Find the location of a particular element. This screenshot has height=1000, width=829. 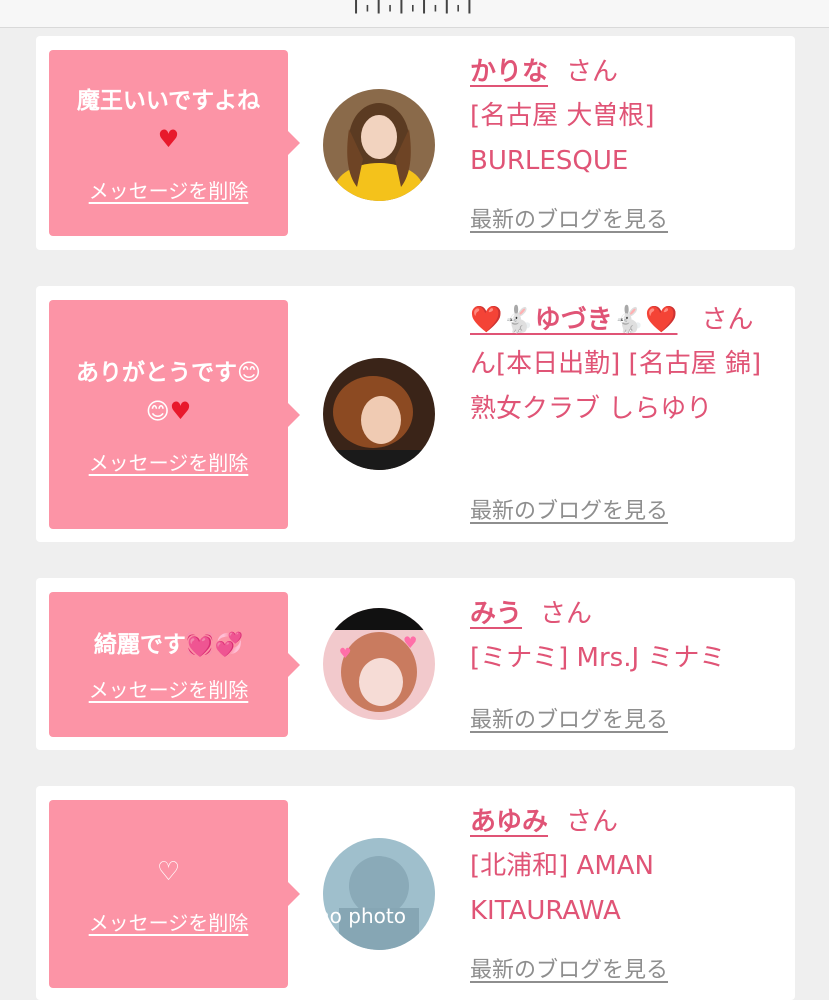

sender-name-link: かりな is located at coordinates (509, 72).